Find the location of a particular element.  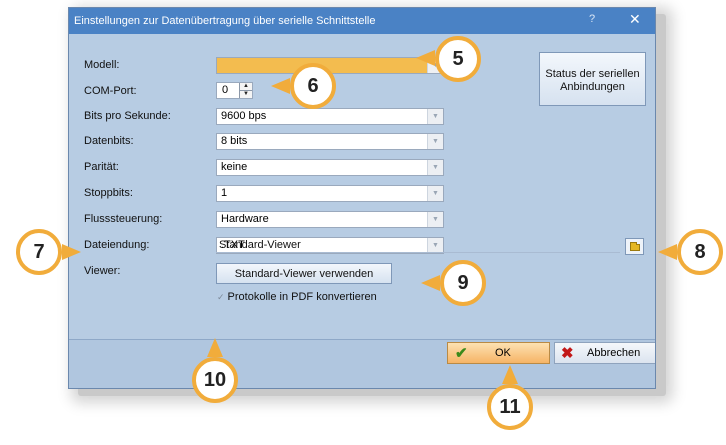

callout-9: 9 is located at coordinates (463, 283).